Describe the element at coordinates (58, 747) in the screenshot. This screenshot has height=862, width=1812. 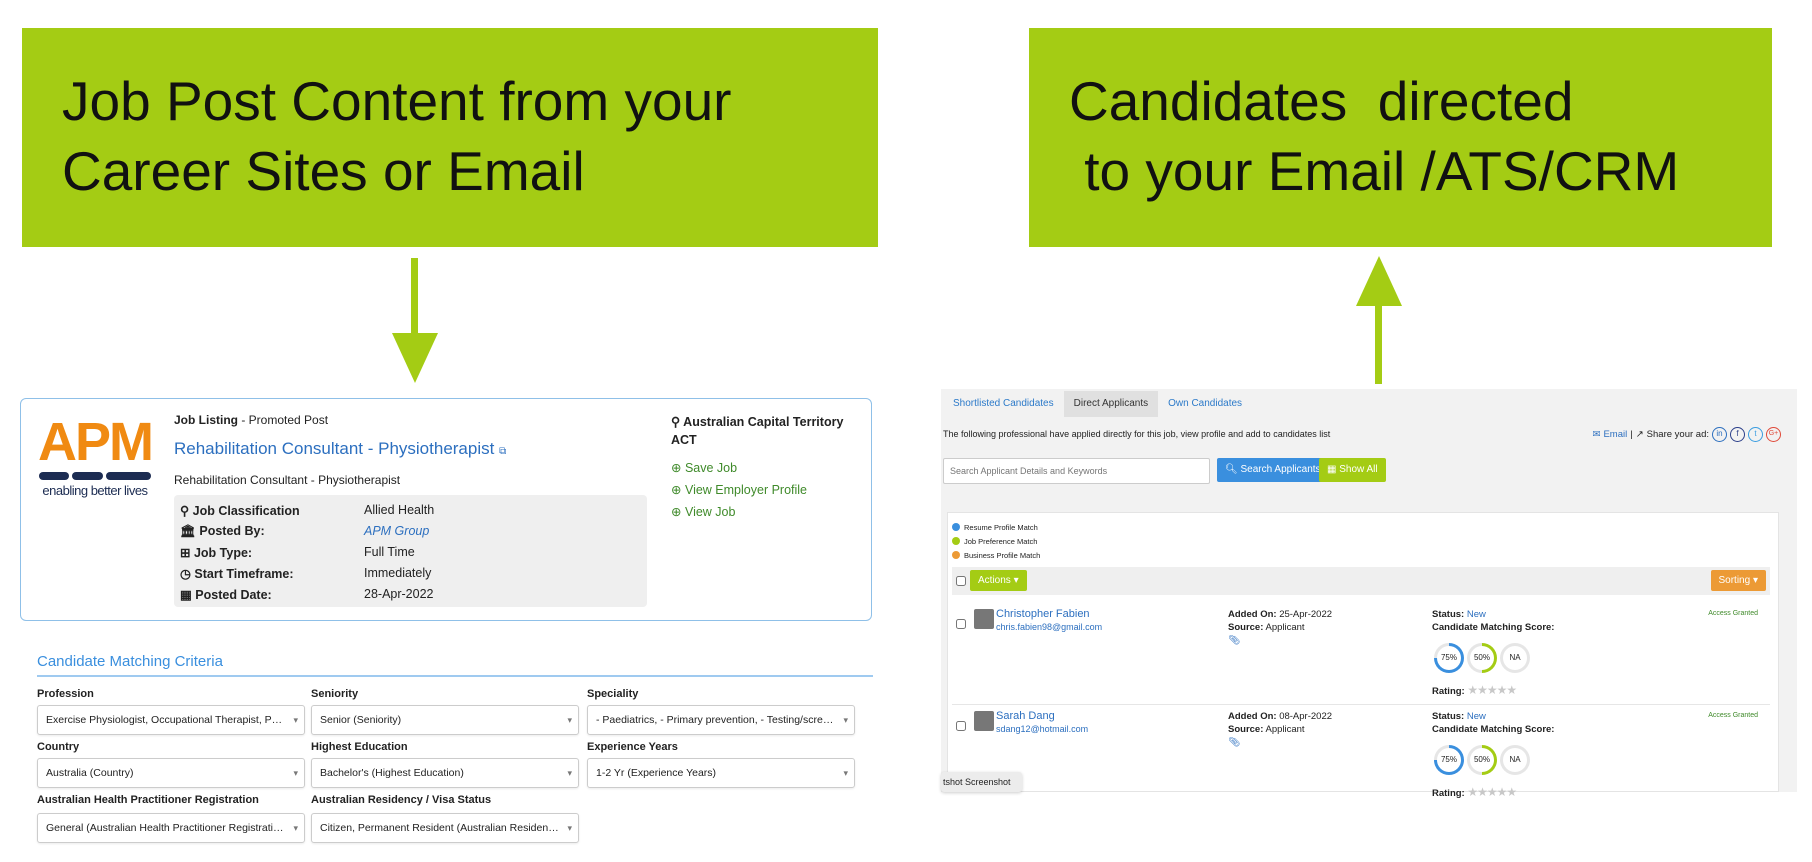
I see `field-label: Country` at that location.